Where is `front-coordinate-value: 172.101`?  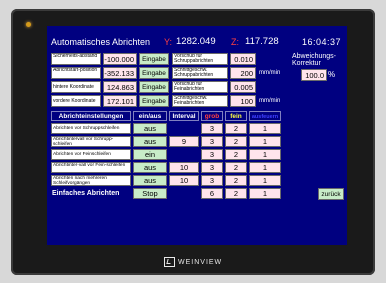
front-coordinate-value: 172.101 is located at coordinates (120, 101).